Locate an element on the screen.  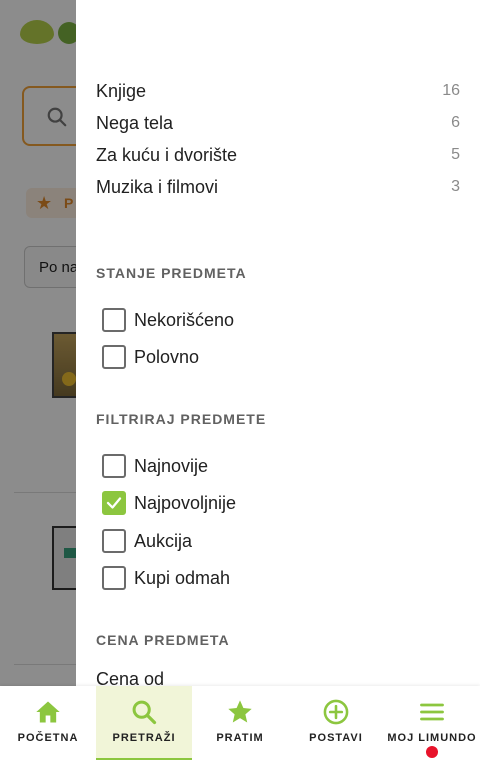
checkbox-aukcija: Aukcija is located at coordinates (147, 541).